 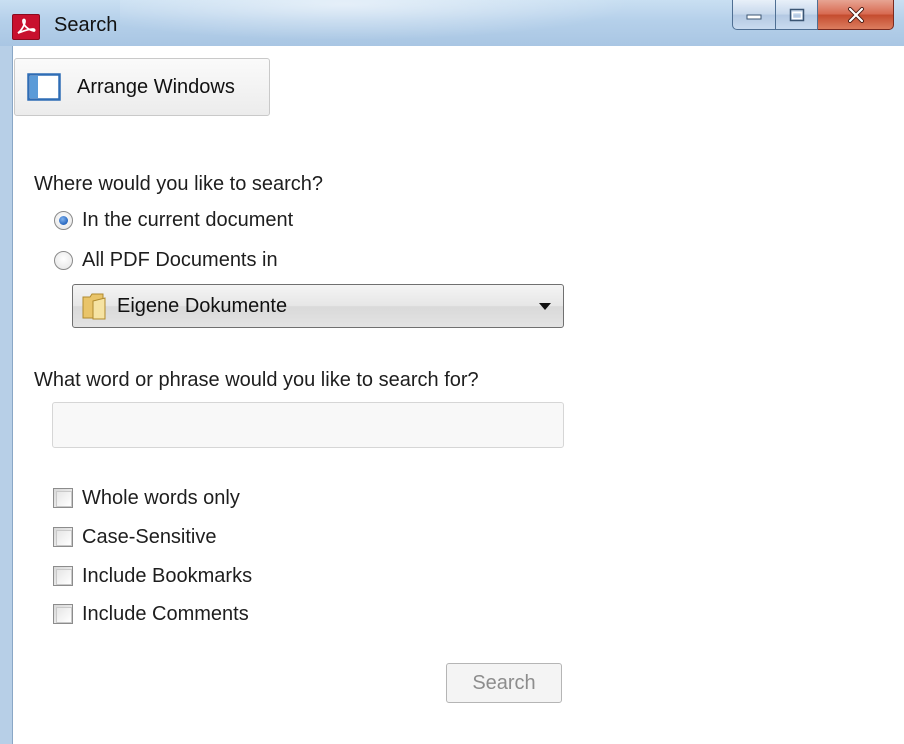 I want to click on close-icon, so click(x=855, y=14).